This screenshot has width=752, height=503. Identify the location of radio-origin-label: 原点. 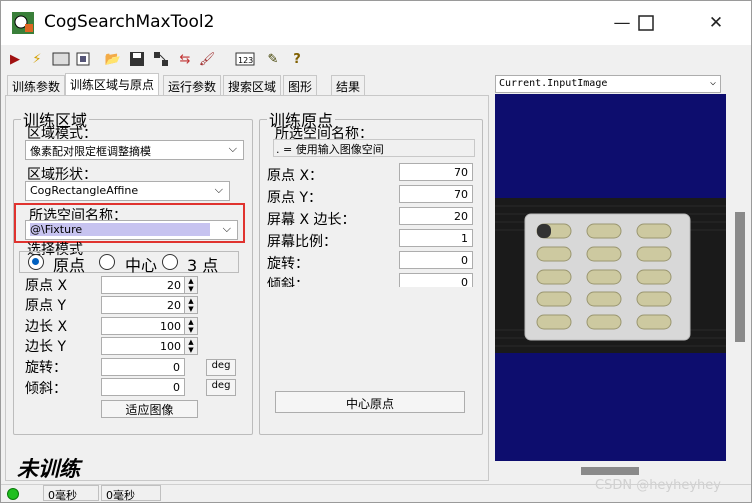
(69, 265).